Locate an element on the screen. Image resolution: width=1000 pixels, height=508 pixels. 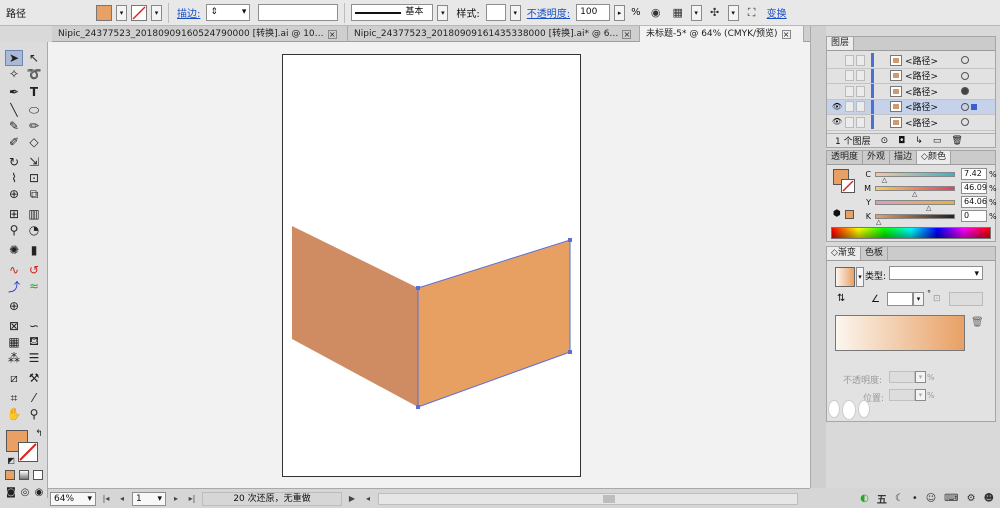
status-menu-icon: ▶ is located at coordinates (352, 499).